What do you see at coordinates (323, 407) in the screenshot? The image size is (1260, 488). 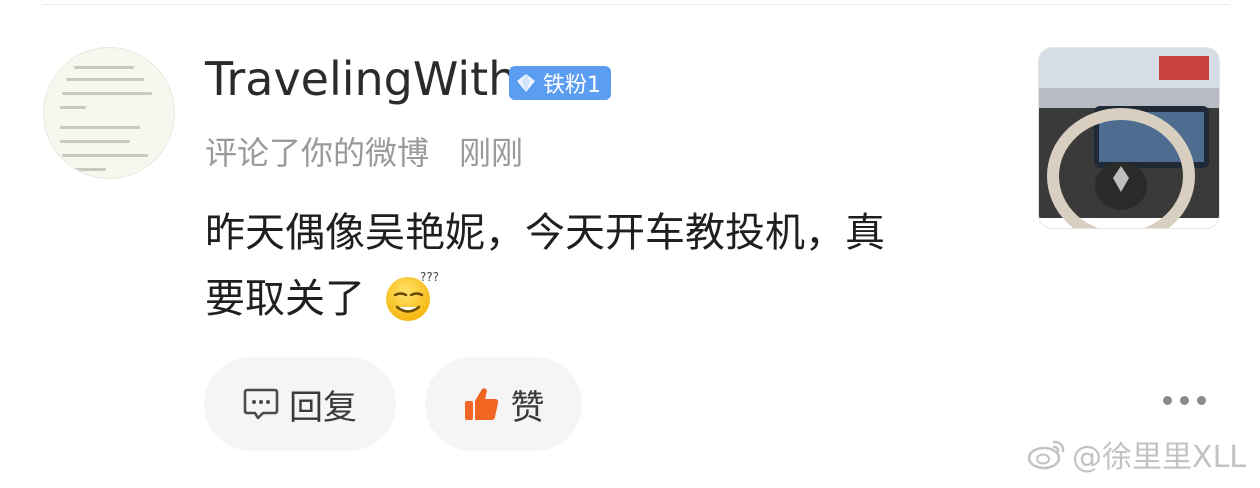 I see `reply-label: 回复` at bounding box center [323, 407].